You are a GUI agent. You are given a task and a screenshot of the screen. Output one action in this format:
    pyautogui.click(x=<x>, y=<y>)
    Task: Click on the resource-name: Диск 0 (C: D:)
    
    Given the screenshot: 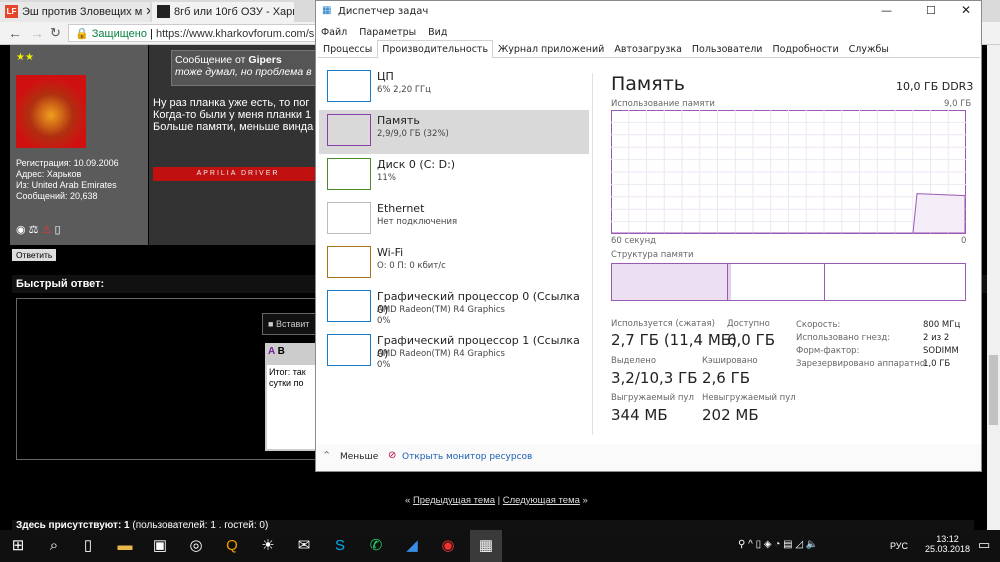 What is the action you would take?
    pyautogui.click(x=416, y=164)
    